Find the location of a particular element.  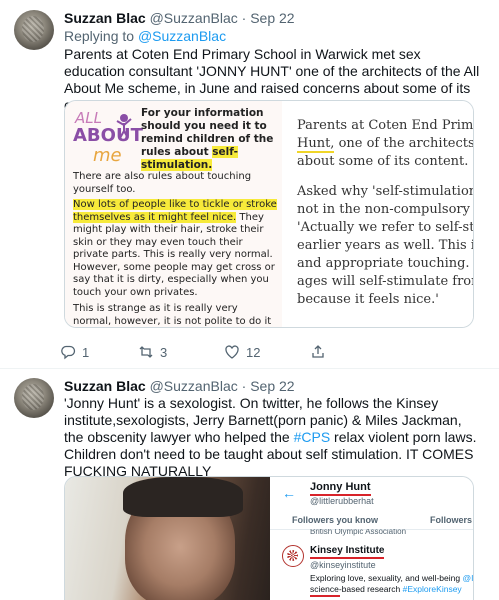

reply-mention-link: @SuzzanBlac is located at coordinates (182, 36).